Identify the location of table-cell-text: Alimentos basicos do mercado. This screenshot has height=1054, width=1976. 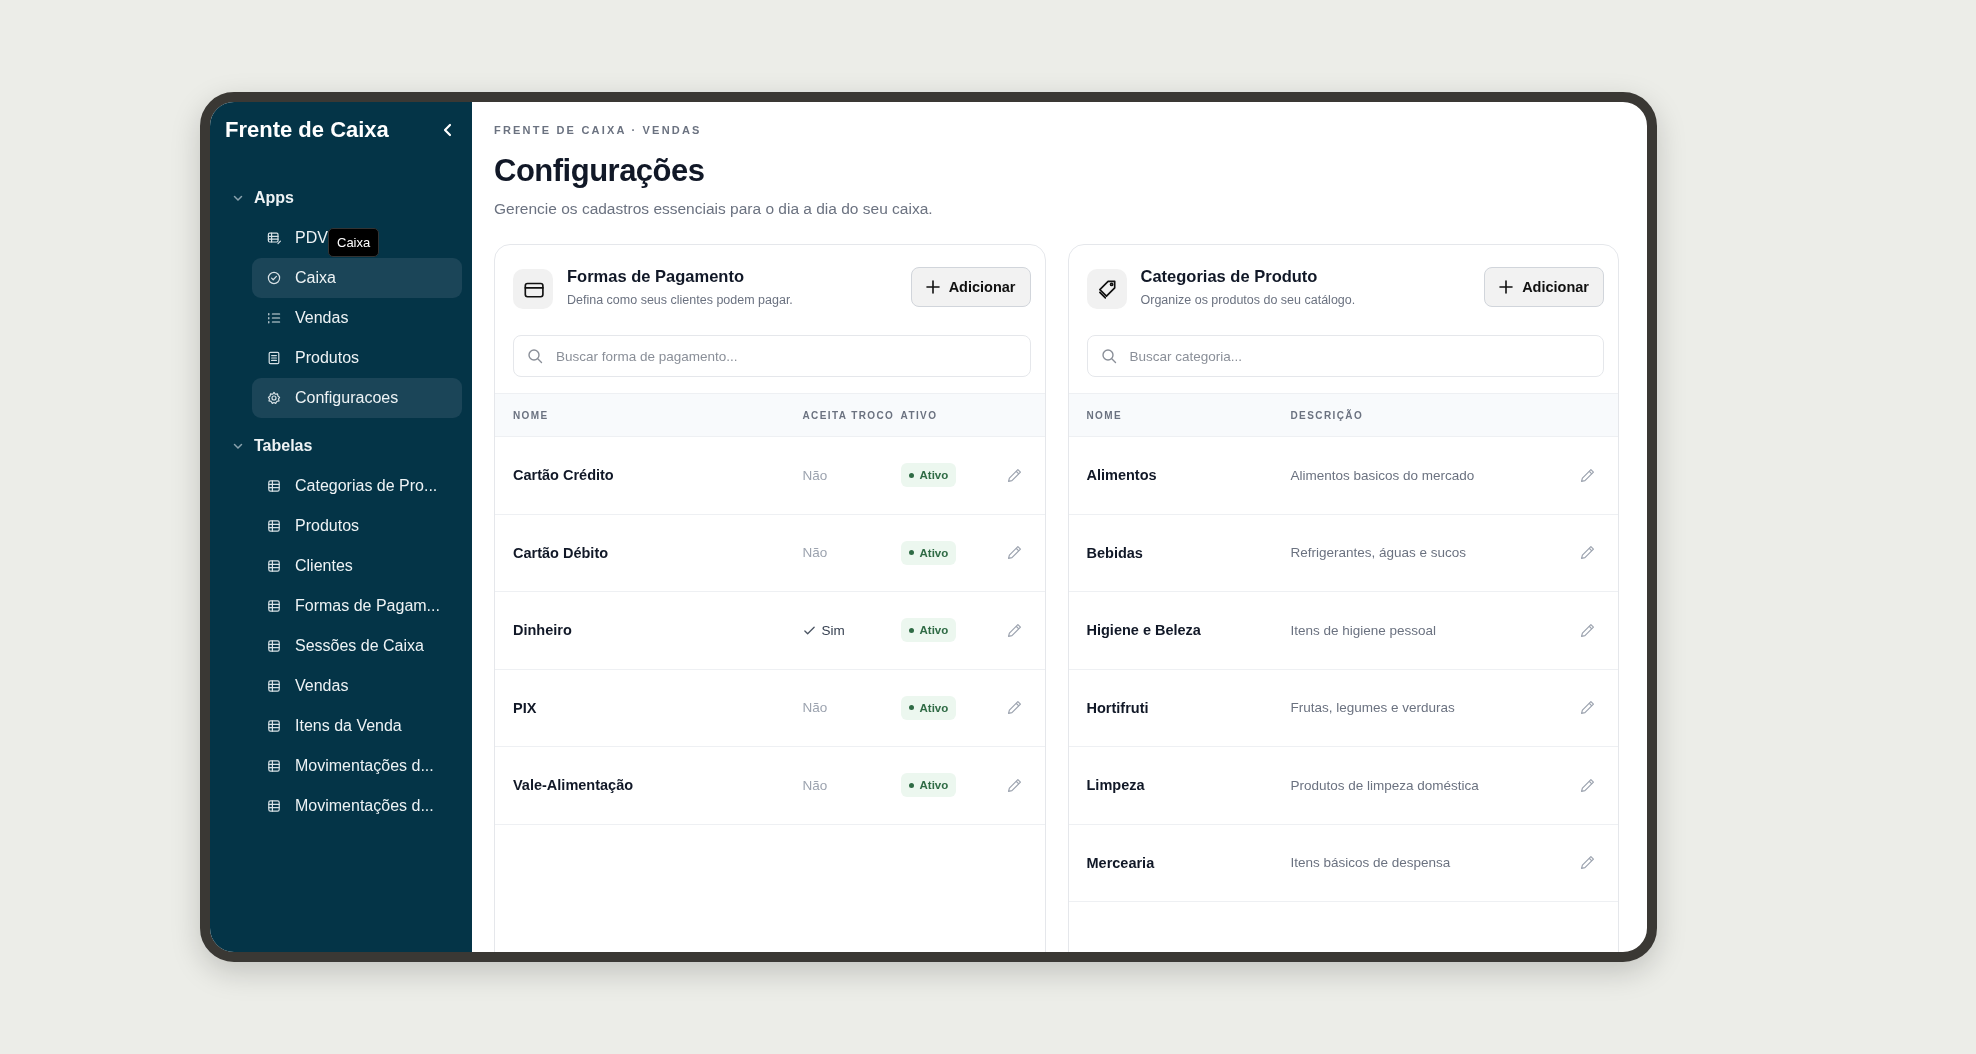
(1383, 475).